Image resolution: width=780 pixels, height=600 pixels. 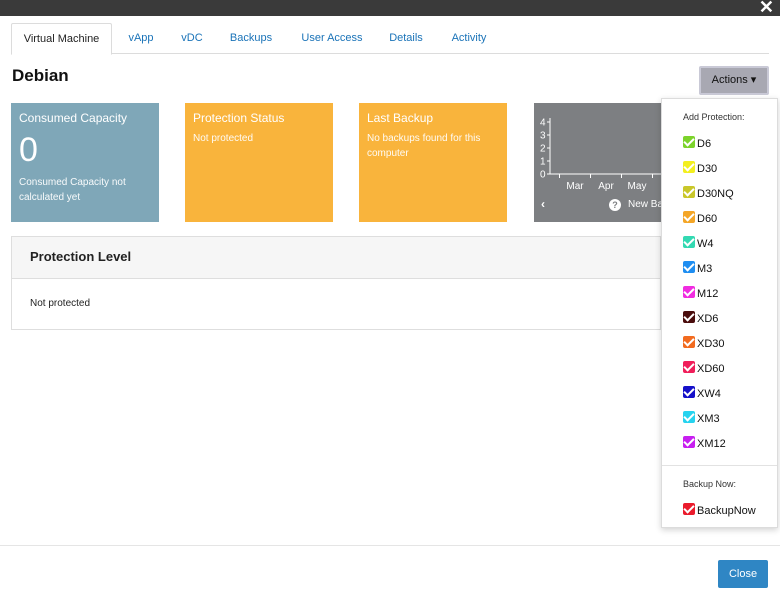 I want to click on menu-item-xd30: XD30, so click(x=704, y=343).